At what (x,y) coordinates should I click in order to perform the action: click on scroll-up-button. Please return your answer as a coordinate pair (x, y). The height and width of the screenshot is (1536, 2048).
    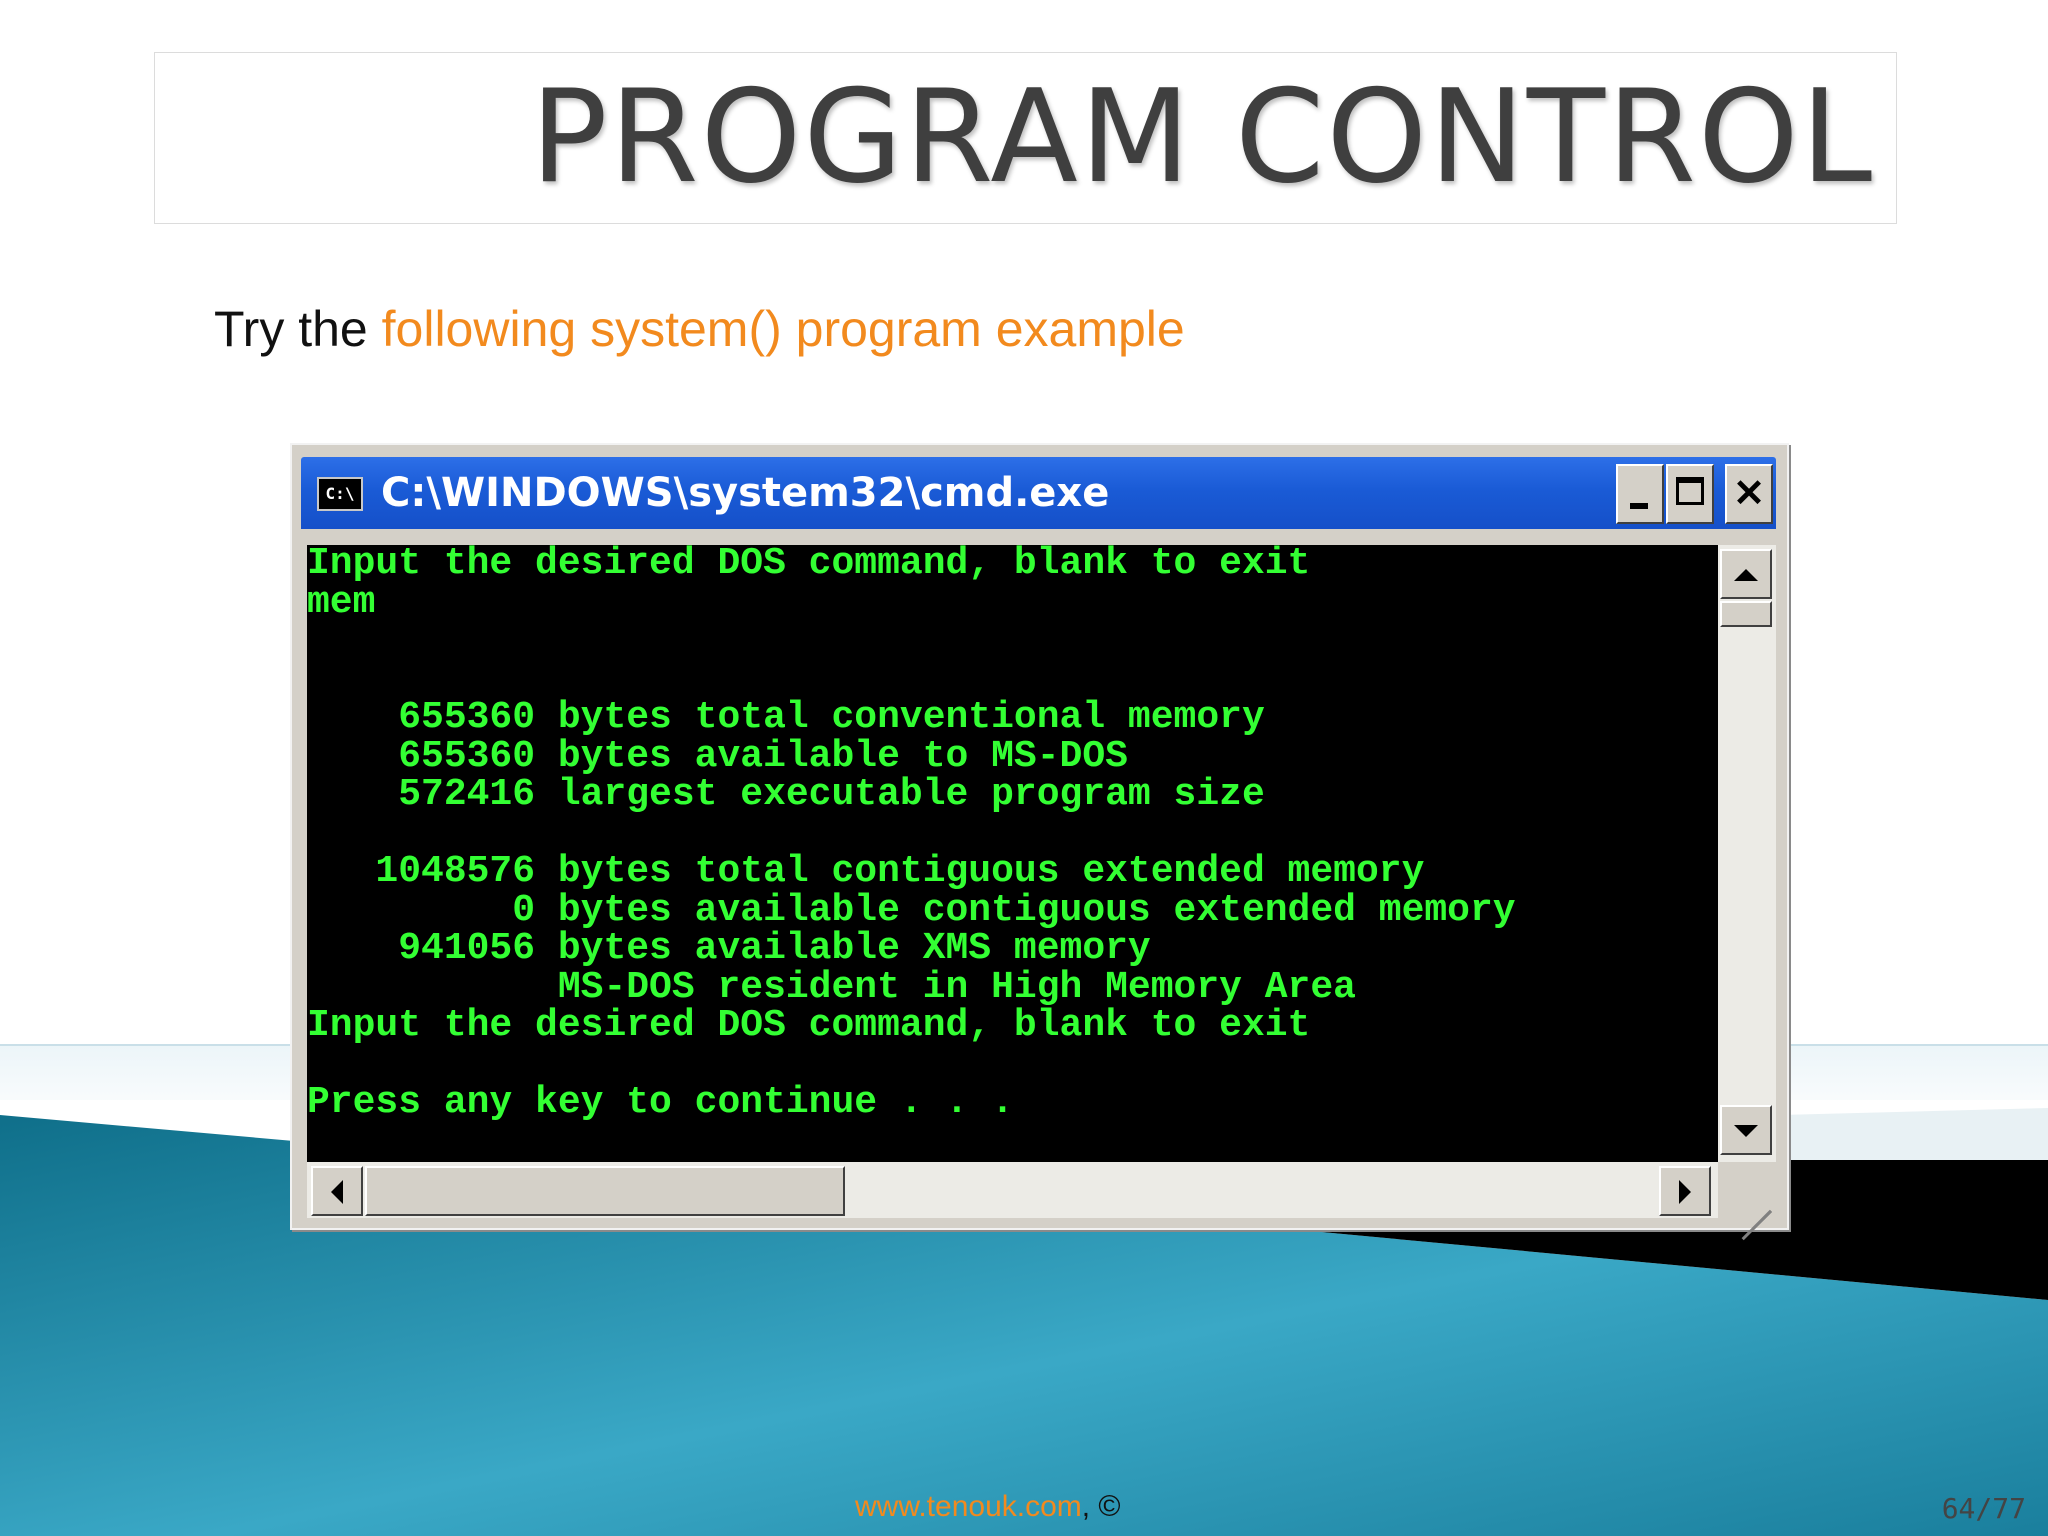
    Looking at the image, I should click on (1746, 574).